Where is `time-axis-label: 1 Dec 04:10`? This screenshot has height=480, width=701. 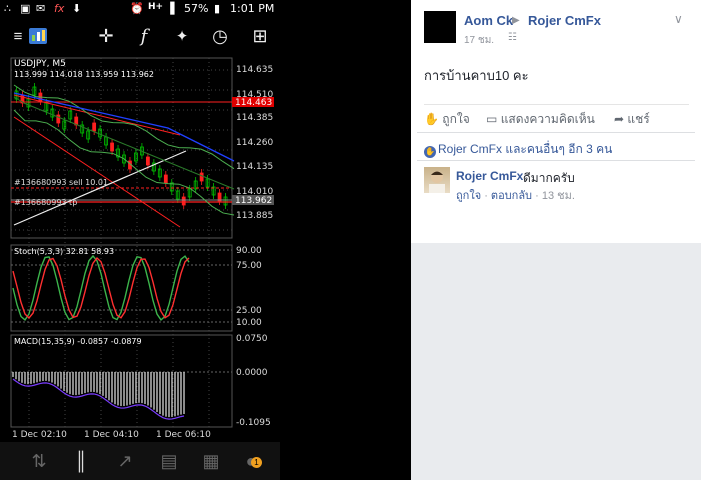 time-axis-label: 1 Dec 04:10 is located at coordinates (111, 435).